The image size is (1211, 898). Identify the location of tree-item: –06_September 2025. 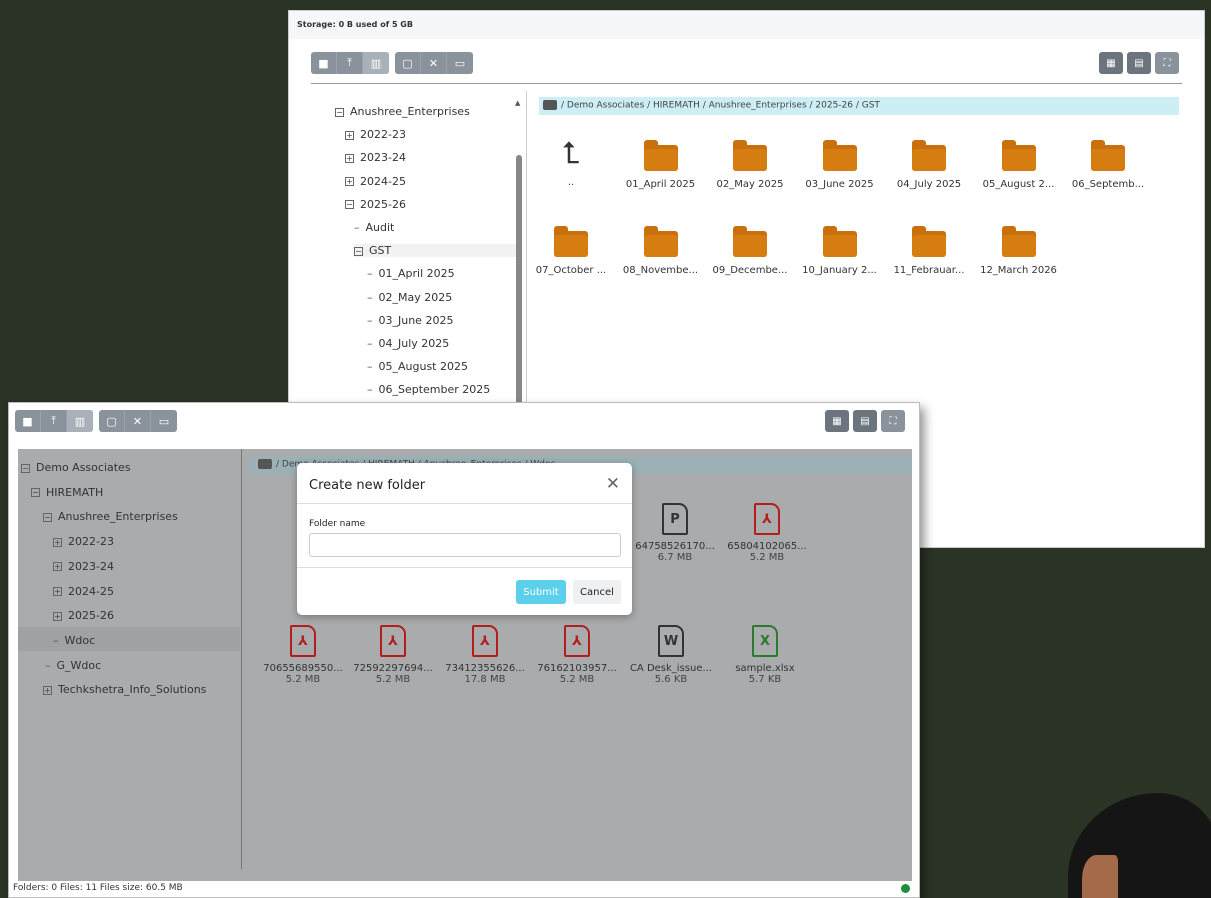
(428, 389).